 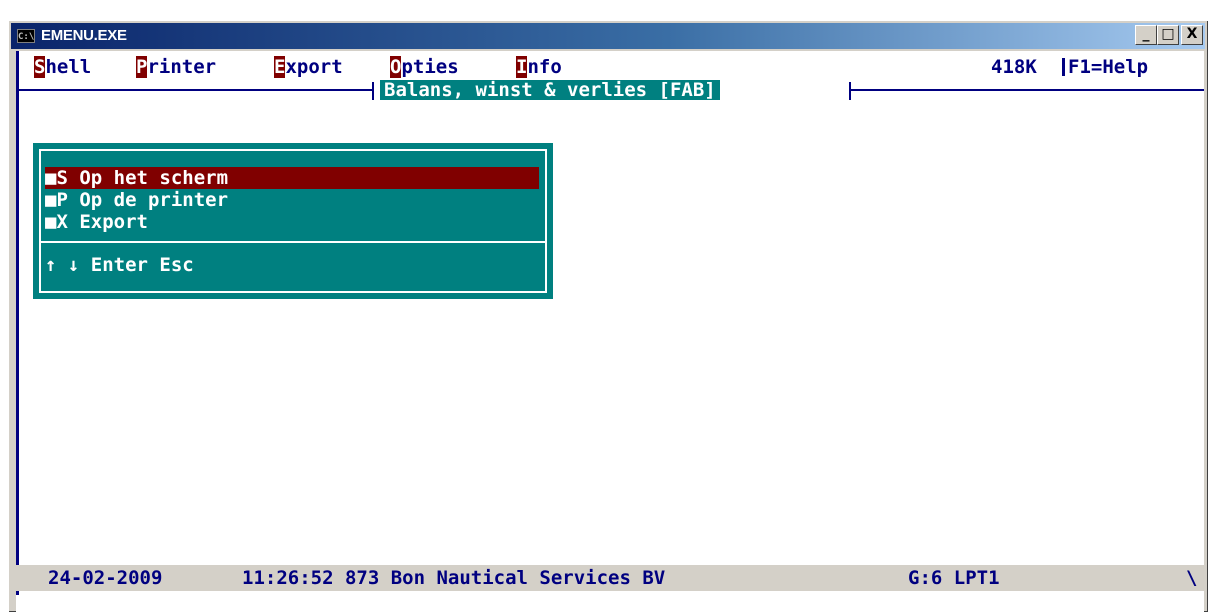 I want to click on screen-title-row: Balans, winst & verlies [FAB], so click(x=610, y=90).